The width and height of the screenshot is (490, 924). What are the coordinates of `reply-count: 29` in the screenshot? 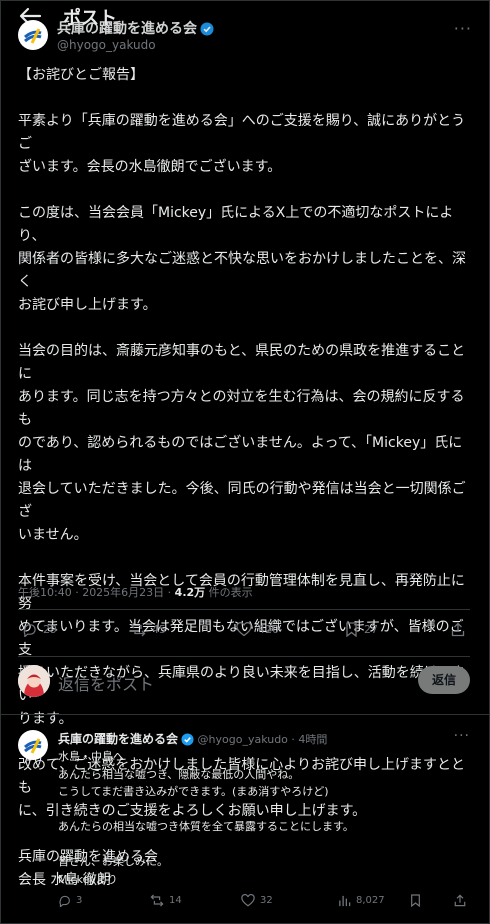 It's located at (50, 629).